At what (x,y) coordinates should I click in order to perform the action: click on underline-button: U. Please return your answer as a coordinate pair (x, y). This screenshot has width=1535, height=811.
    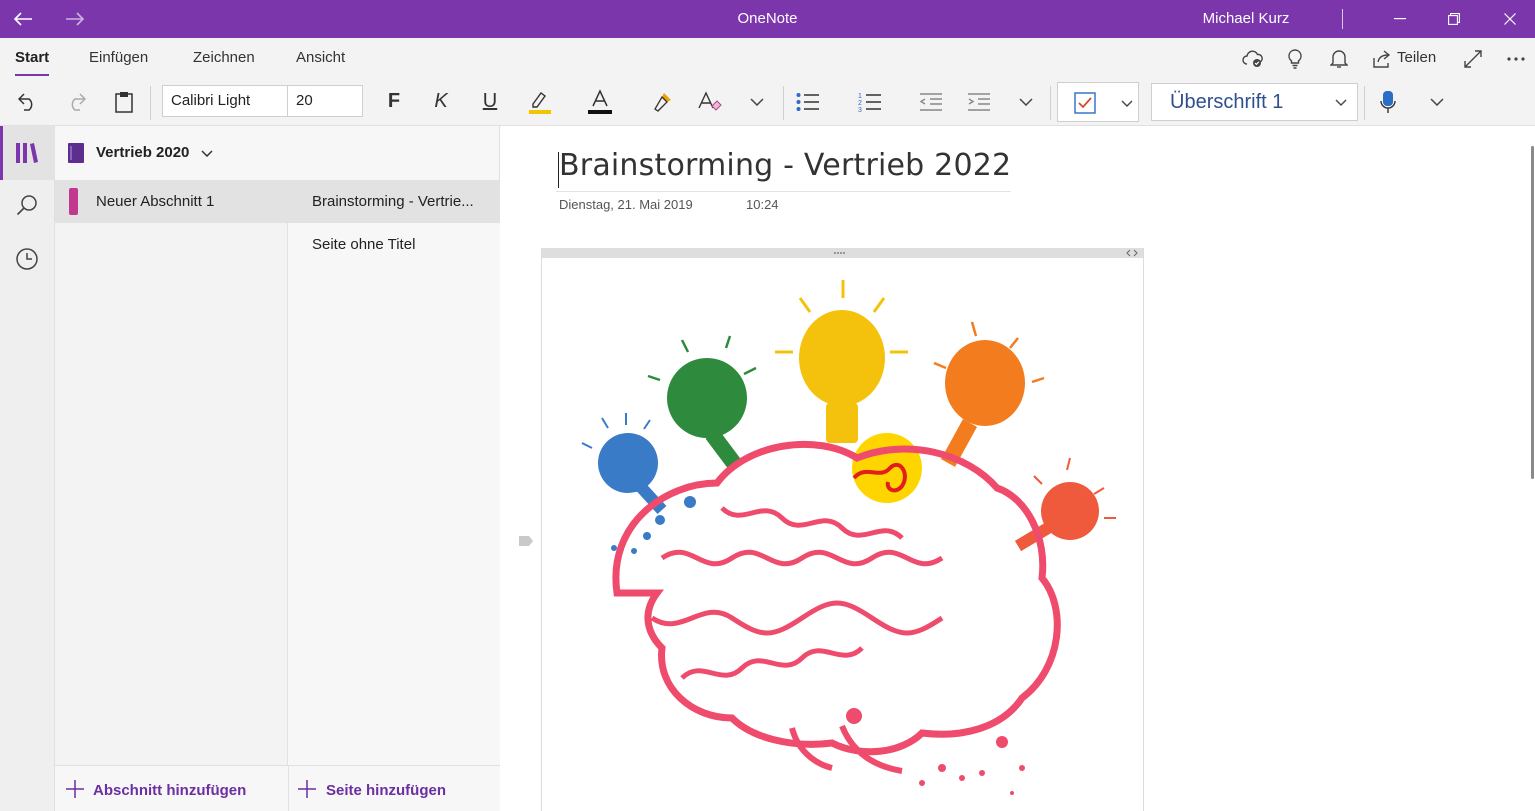
    Looking at the image, I should click on (490, 102).